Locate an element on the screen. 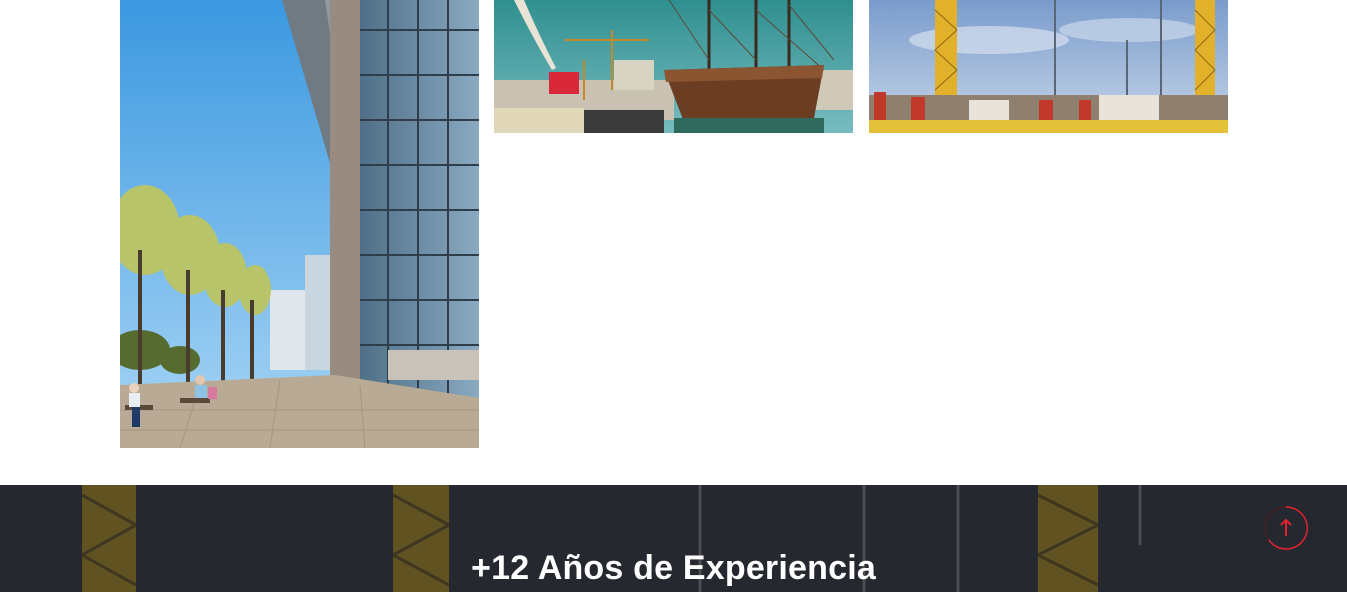  gallery-image-ship is located at coordinates (673, 66).